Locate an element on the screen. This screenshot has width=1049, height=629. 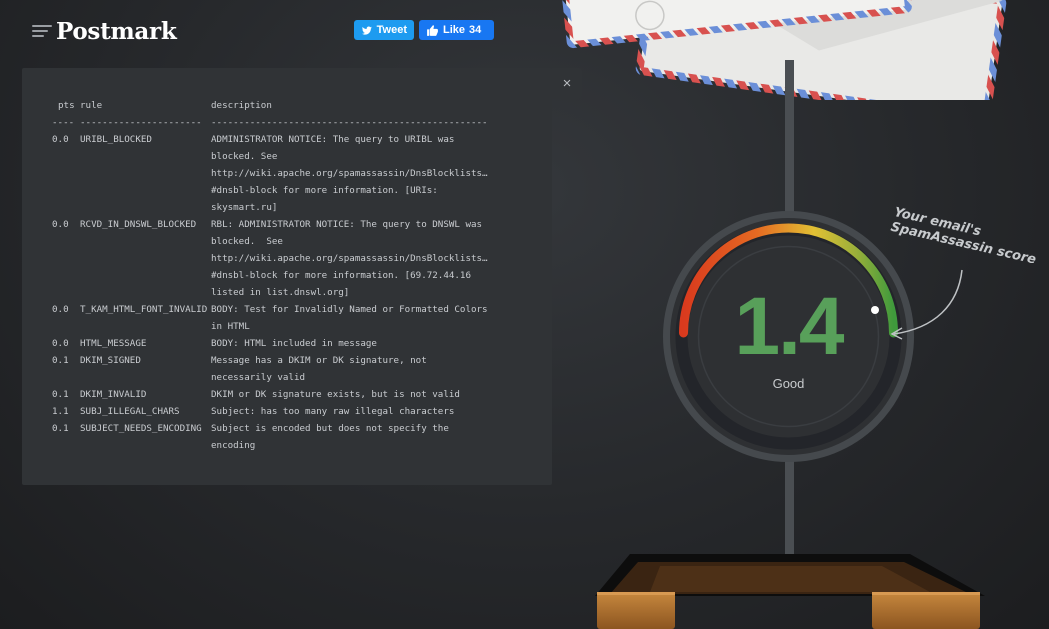
row-description-line: in HTML is located at coordinates (230, 326).